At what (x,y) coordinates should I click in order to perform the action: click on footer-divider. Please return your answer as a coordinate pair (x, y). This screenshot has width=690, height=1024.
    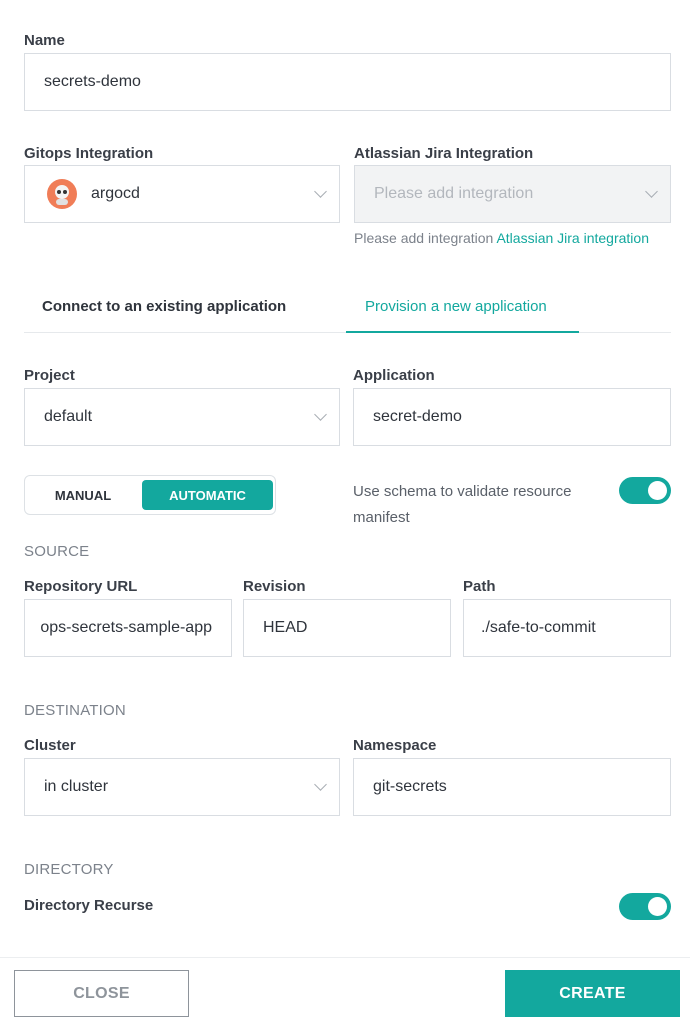
    Looking at the image, I should click on (345, 957).